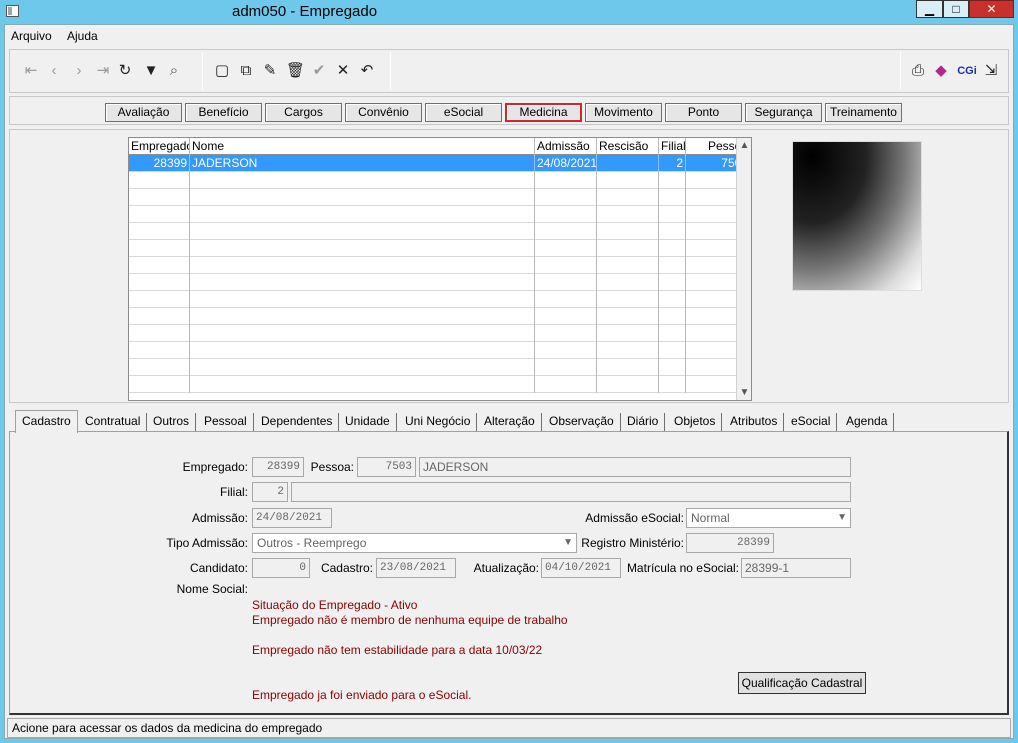  Describe the element at coordinates (174, 71) in the screenshot. I see `search-record-icon: ⌕` at that location.